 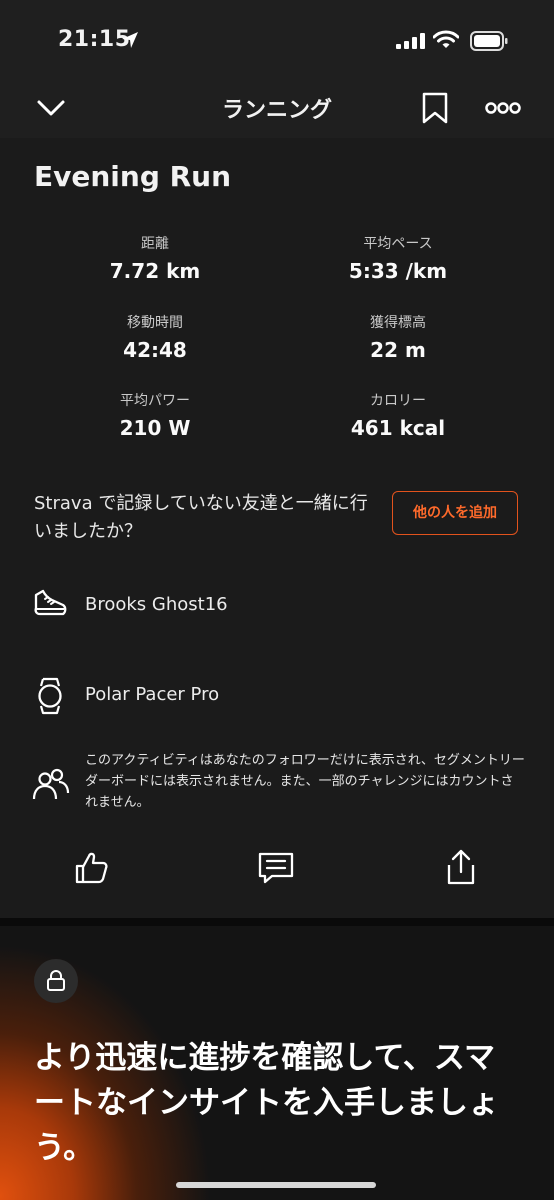 What do you see at coordinates (276, 1185) in the screenshot?
I see `home-indicator` at bounding box center [276, 1185].